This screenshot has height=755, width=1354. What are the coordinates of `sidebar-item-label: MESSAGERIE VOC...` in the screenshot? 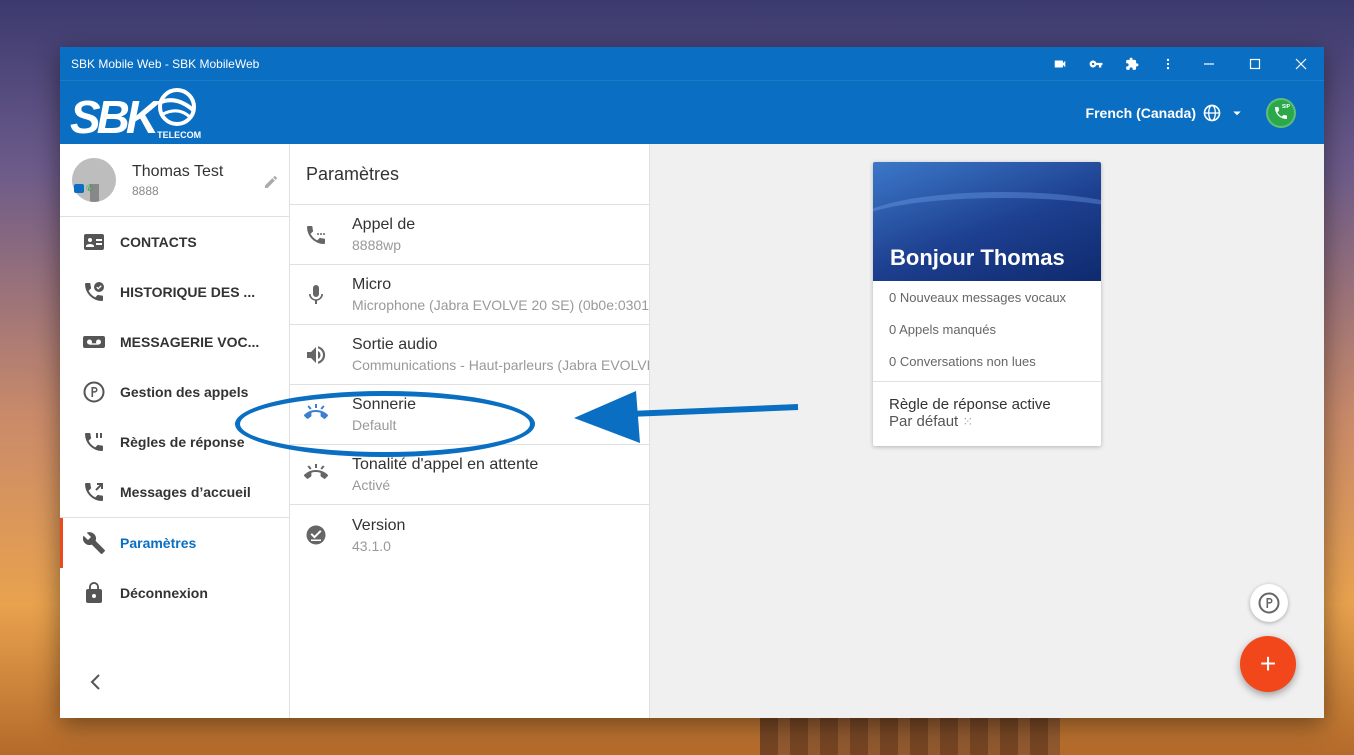 It's located at (190, 342).